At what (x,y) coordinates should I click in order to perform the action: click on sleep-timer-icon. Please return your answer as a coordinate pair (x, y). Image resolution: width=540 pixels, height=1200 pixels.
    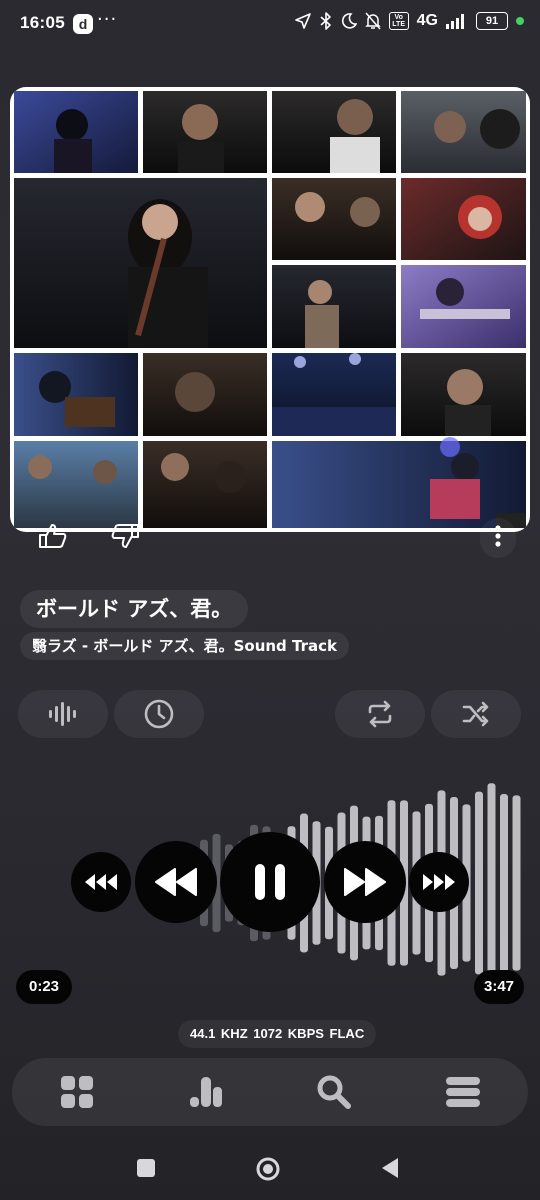
    Looking at the image, I should click on (159, 714).